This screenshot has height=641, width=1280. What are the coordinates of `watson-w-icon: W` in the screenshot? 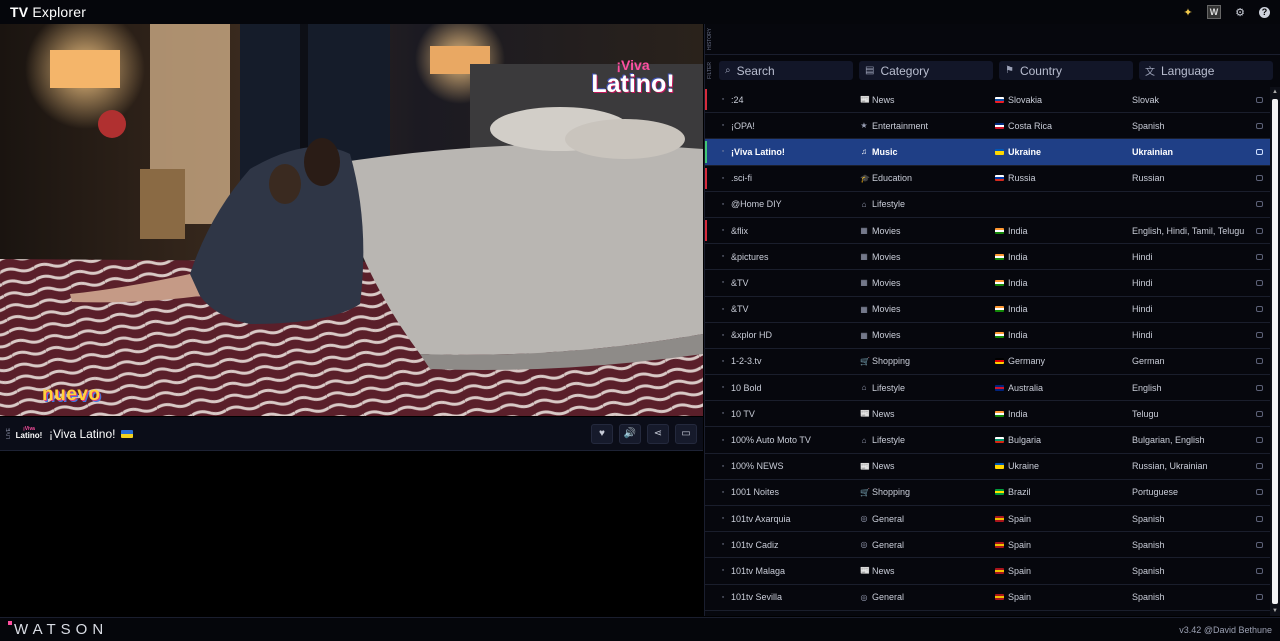 It's located at (1214, 12).